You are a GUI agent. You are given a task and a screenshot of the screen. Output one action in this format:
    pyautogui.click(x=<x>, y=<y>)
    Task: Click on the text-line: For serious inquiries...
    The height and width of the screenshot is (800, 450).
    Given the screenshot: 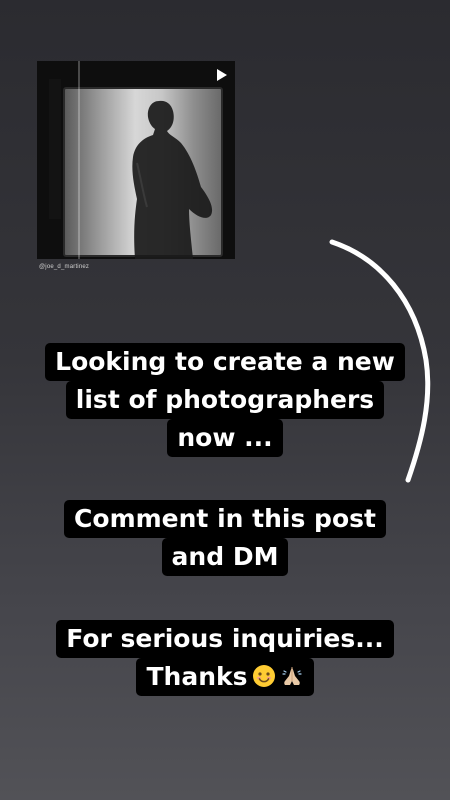 What is the action you would take?
    pyautogui.click(x=225, y=639)
    